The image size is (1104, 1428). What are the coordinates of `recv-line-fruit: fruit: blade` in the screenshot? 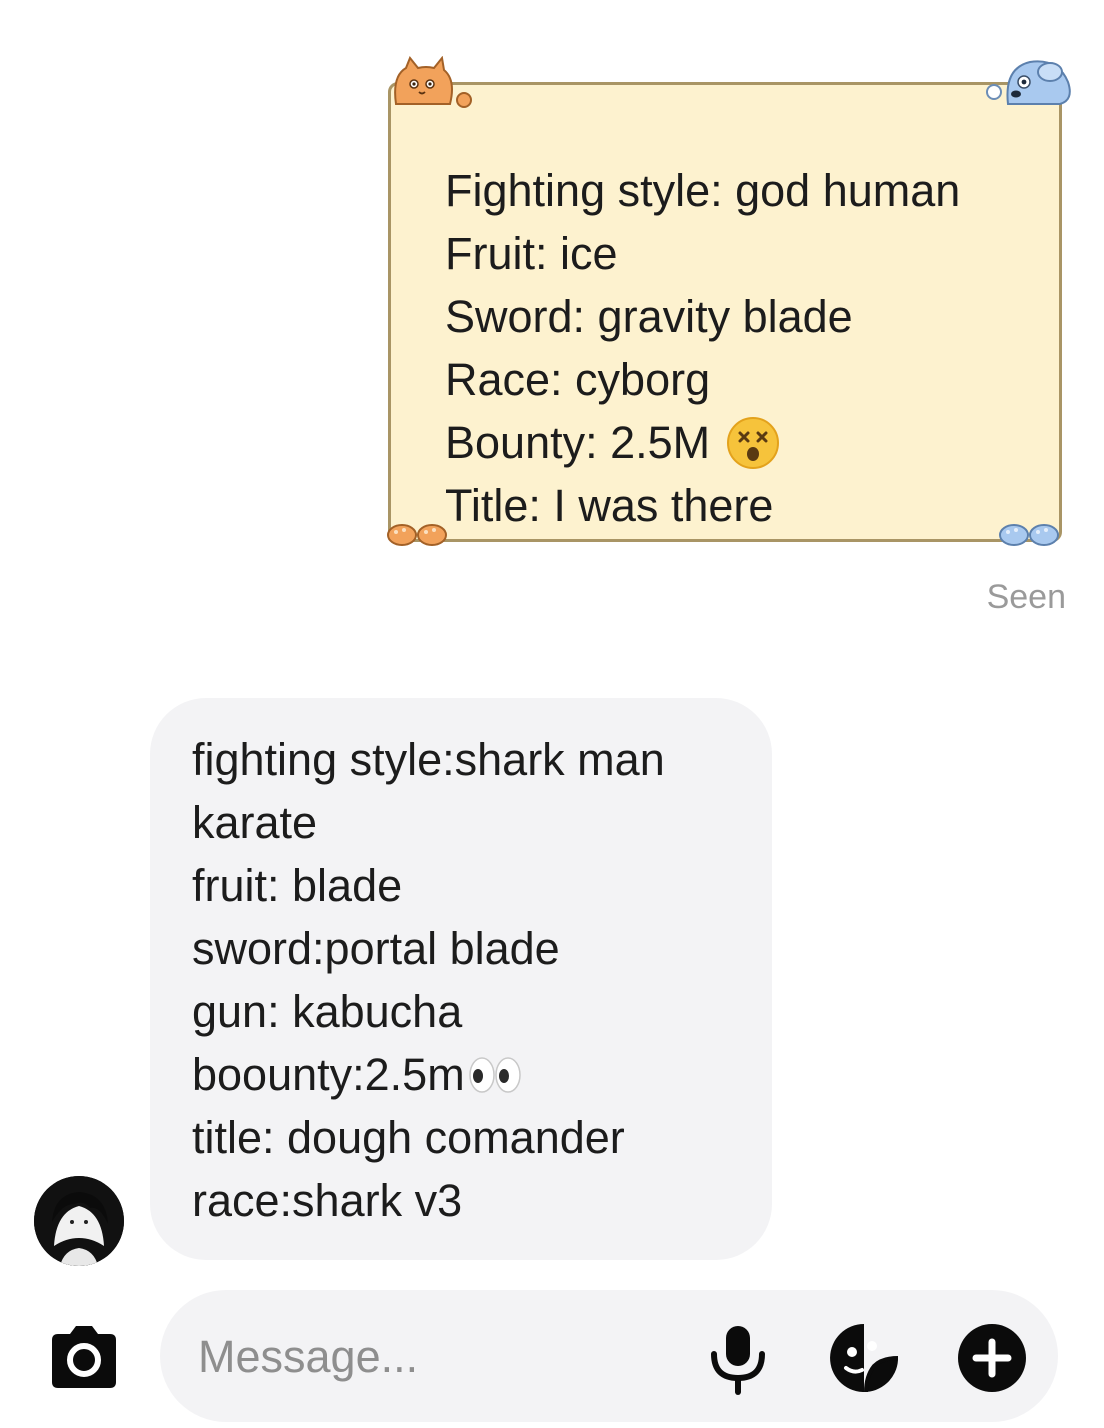 It's located at (297, 885).